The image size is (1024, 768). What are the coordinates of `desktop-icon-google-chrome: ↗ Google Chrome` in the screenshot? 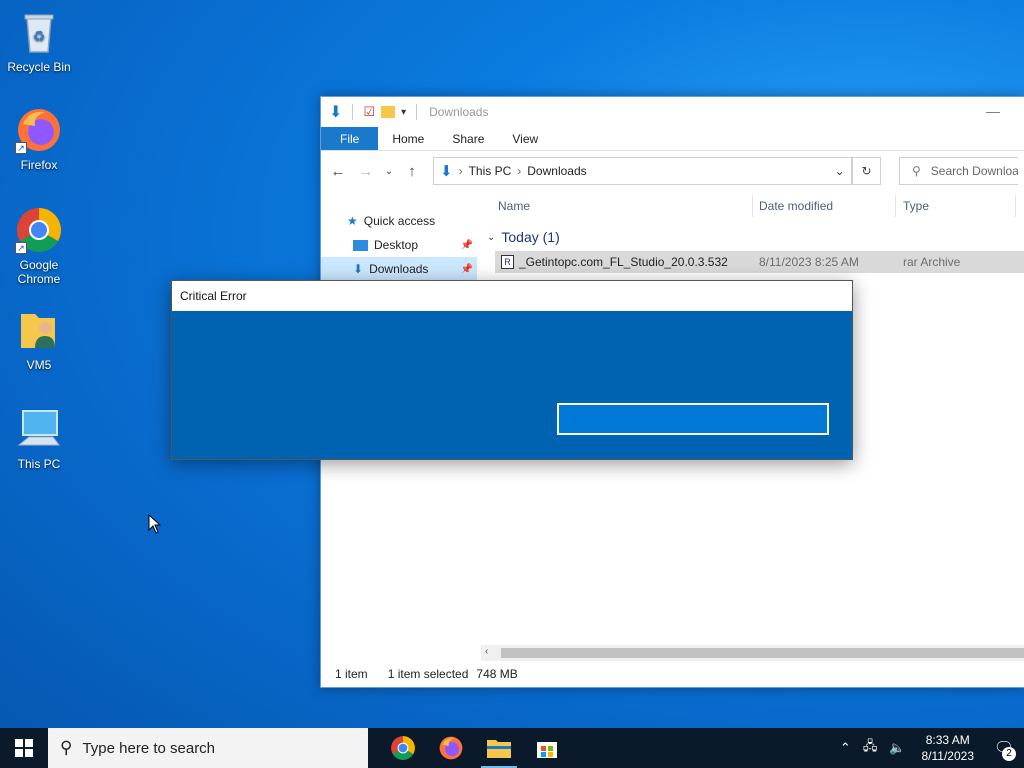 It's located at (39, 246).